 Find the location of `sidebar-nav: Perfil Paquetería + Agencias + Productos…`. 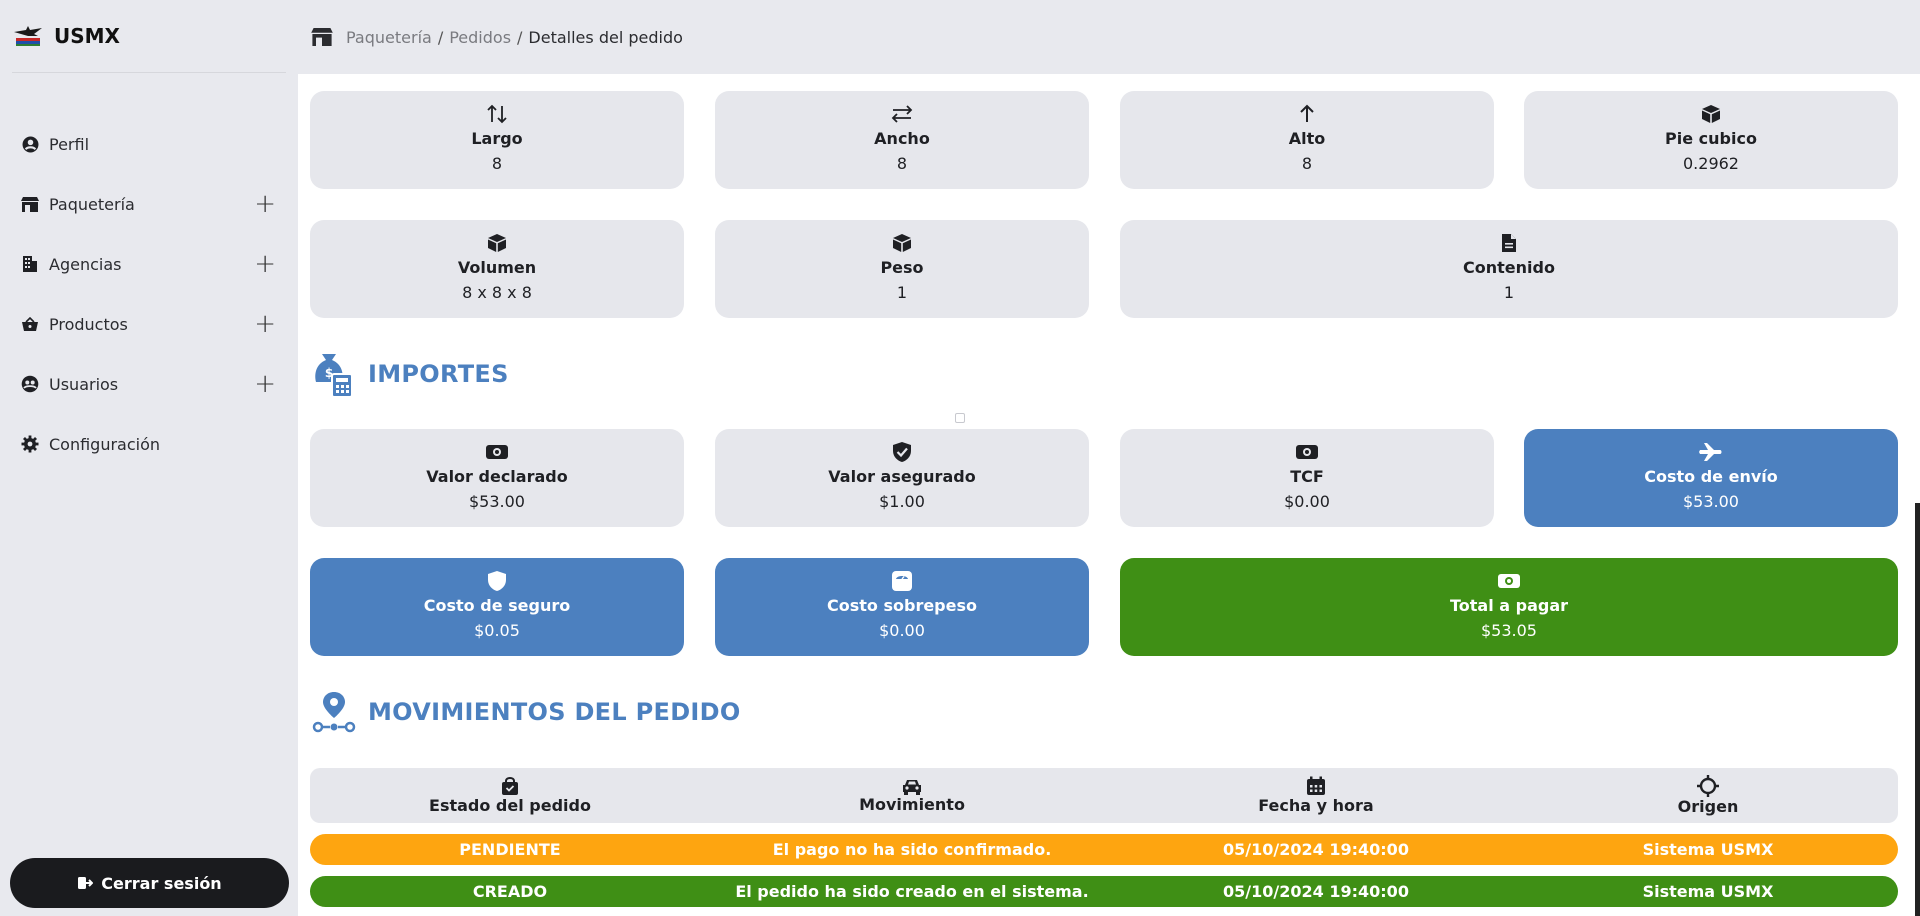

sidebar-nav: Perfil Paquetería + Agencias + Productos… is located at coordinates (149, 294).